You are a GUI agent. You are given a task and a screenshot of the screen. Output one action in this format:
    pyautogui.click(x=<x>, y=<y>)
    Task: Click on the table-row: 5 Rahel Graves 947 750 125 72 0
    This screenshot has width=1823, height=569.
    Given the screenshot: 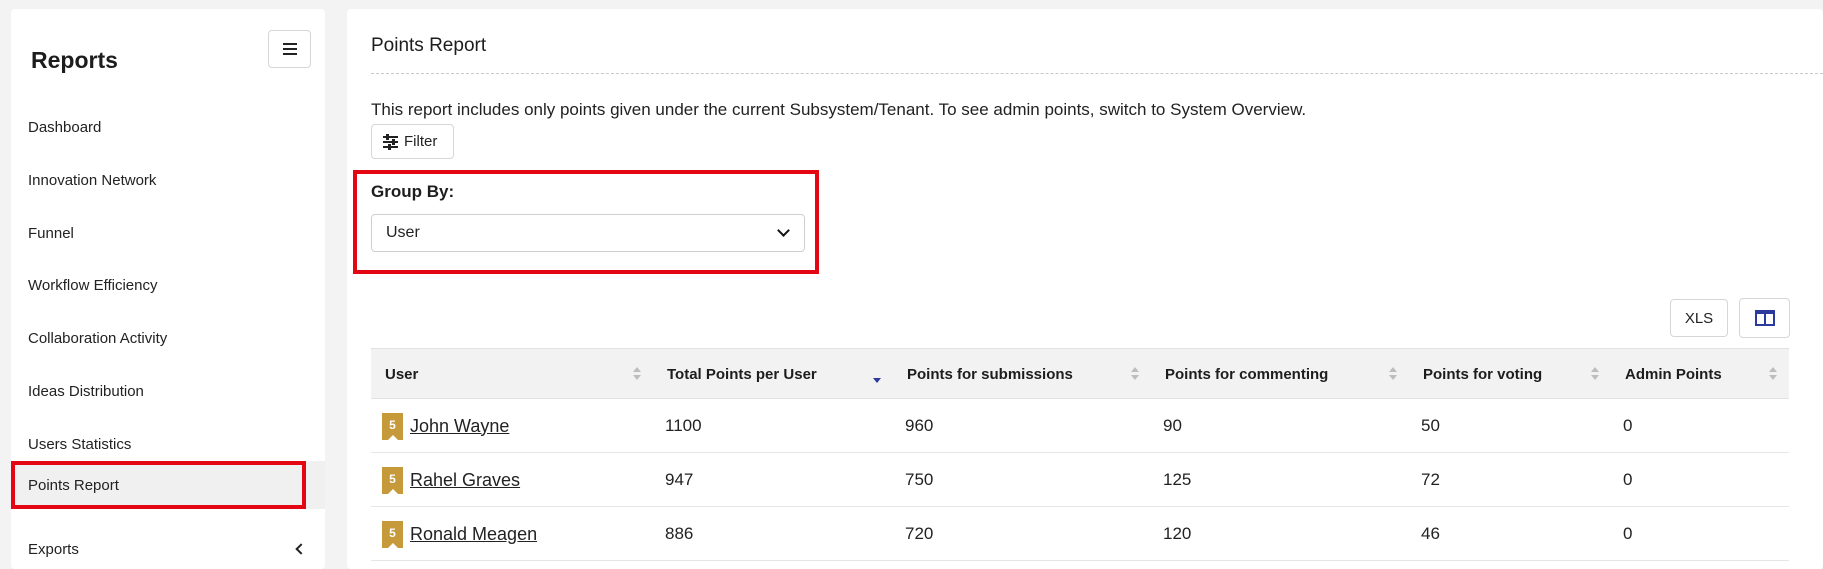 What is the action you would take?
    pyautogui.click(x=1080, y=480)
    